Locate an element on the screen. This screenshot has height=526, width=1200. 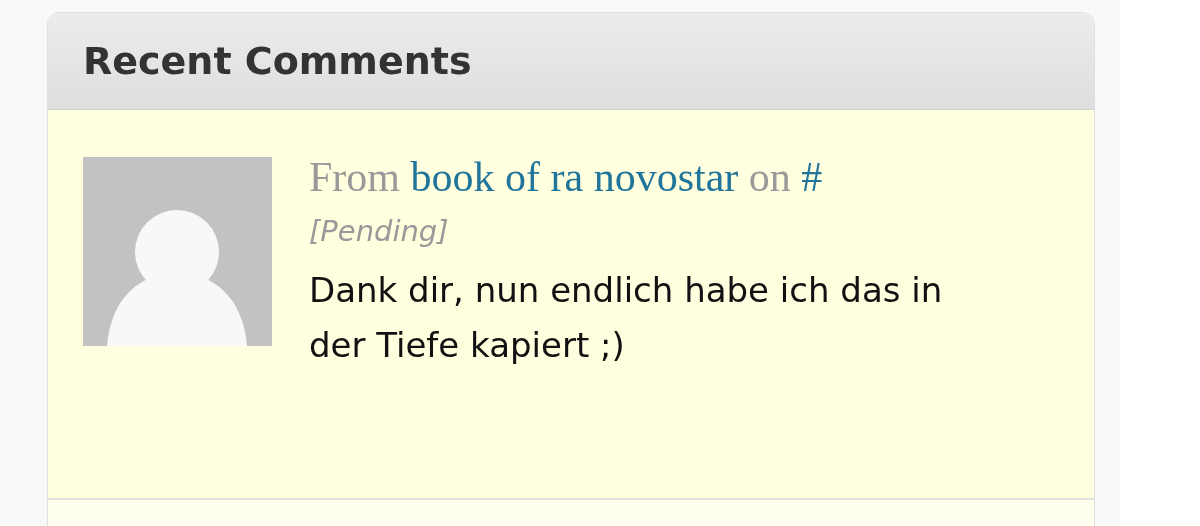
author-link: book of ra novostar is located at coordinates (574, 177).